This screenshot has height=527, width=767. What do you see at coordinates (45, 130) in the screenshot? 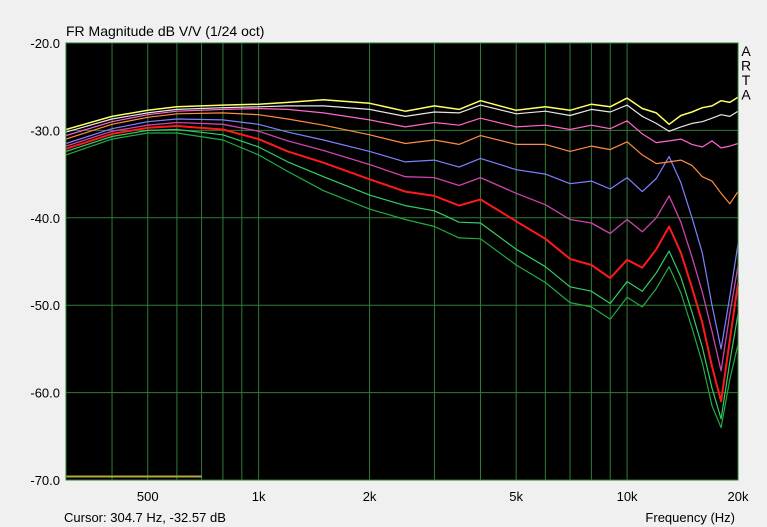
I see `y-tick-label: -30.0` at bounding box center [45, 130].